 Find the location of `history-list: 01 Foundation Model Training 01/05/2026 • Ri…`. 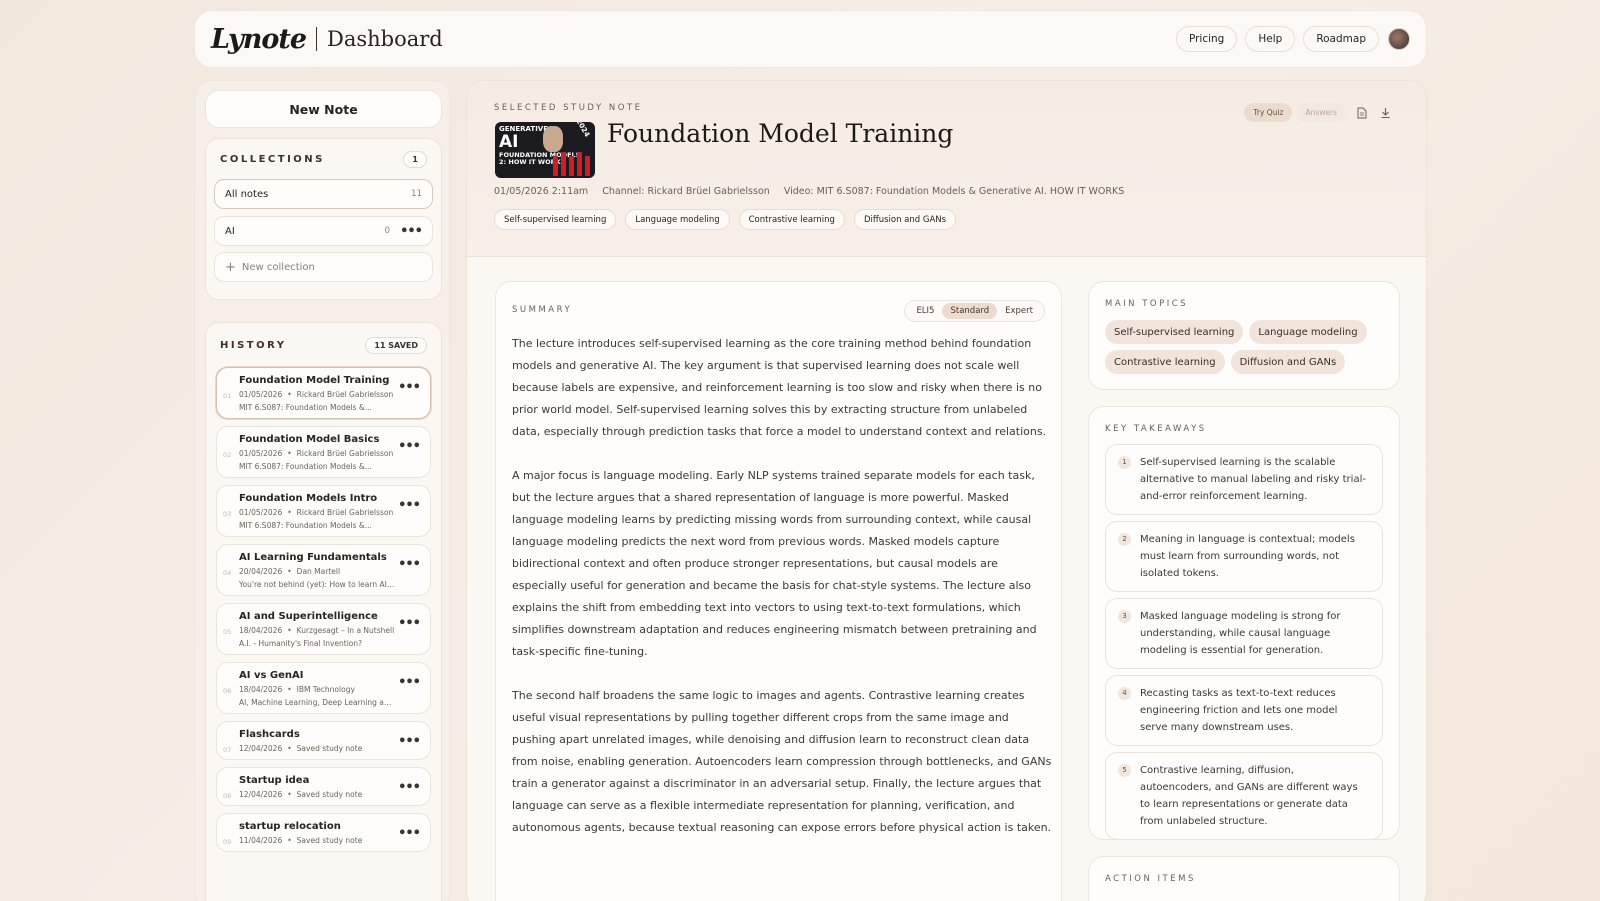

history-list: 01 Foundation Model Training 01/05/2026 • Ri… is located at coordinates (323, 609).